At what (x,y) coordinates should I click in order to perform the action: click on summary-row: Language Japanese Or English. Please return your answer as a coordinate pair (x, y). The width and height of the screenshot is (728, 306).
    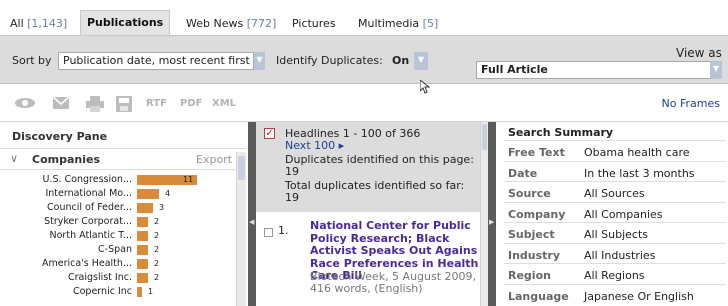
    Looking at the image, I should click on (615, 294).